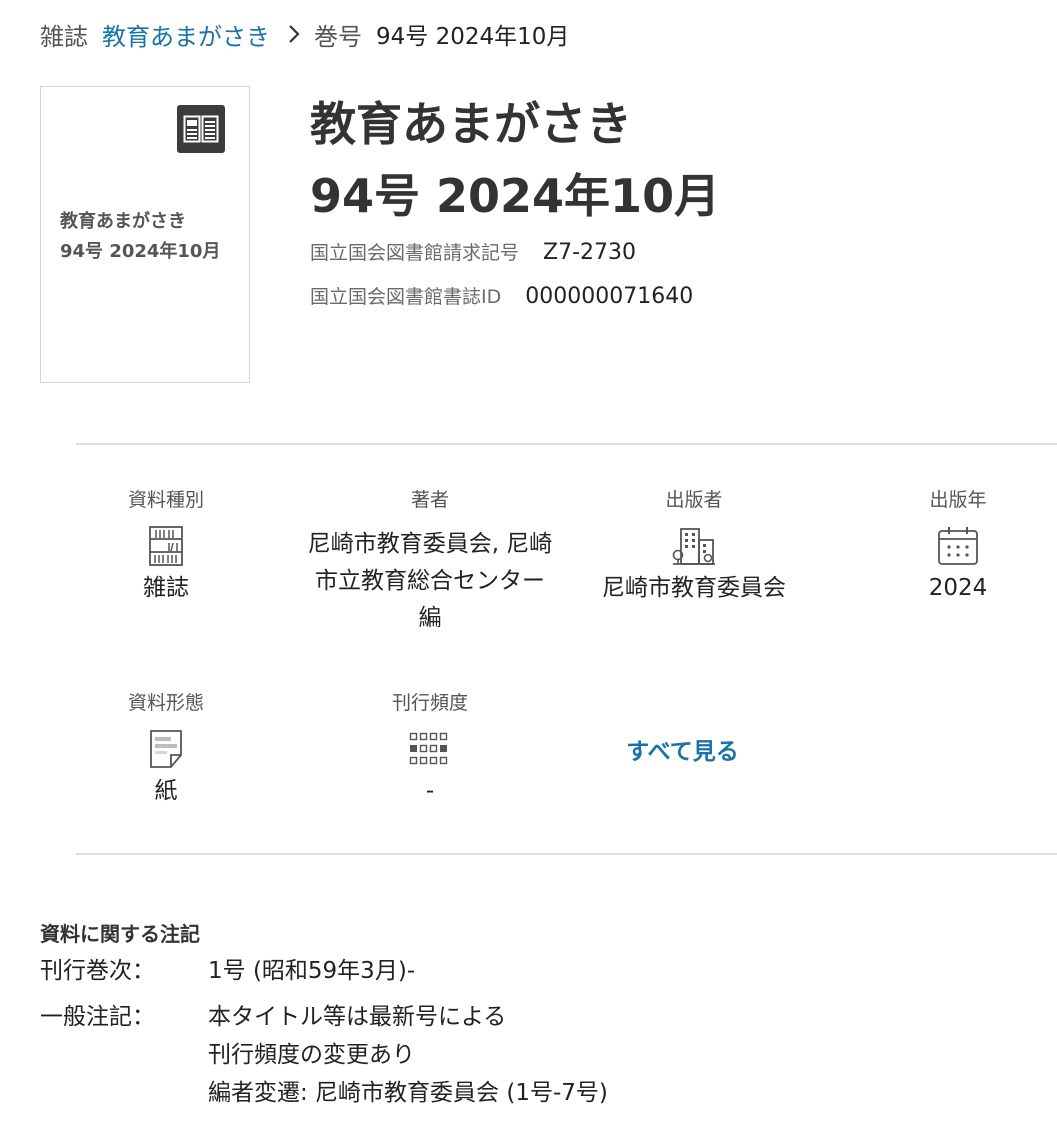  I want to click on note-row-volumes: 刊行巻次： 1号 (昭和59年3月)-, so click(227, 971).